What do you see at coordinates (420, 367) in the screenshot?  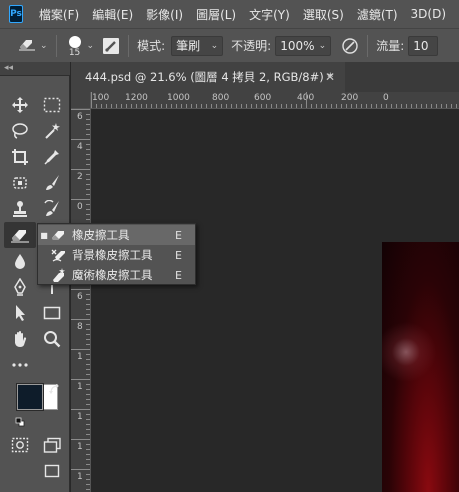 I see `document-image` at bounding box center [420, 367].